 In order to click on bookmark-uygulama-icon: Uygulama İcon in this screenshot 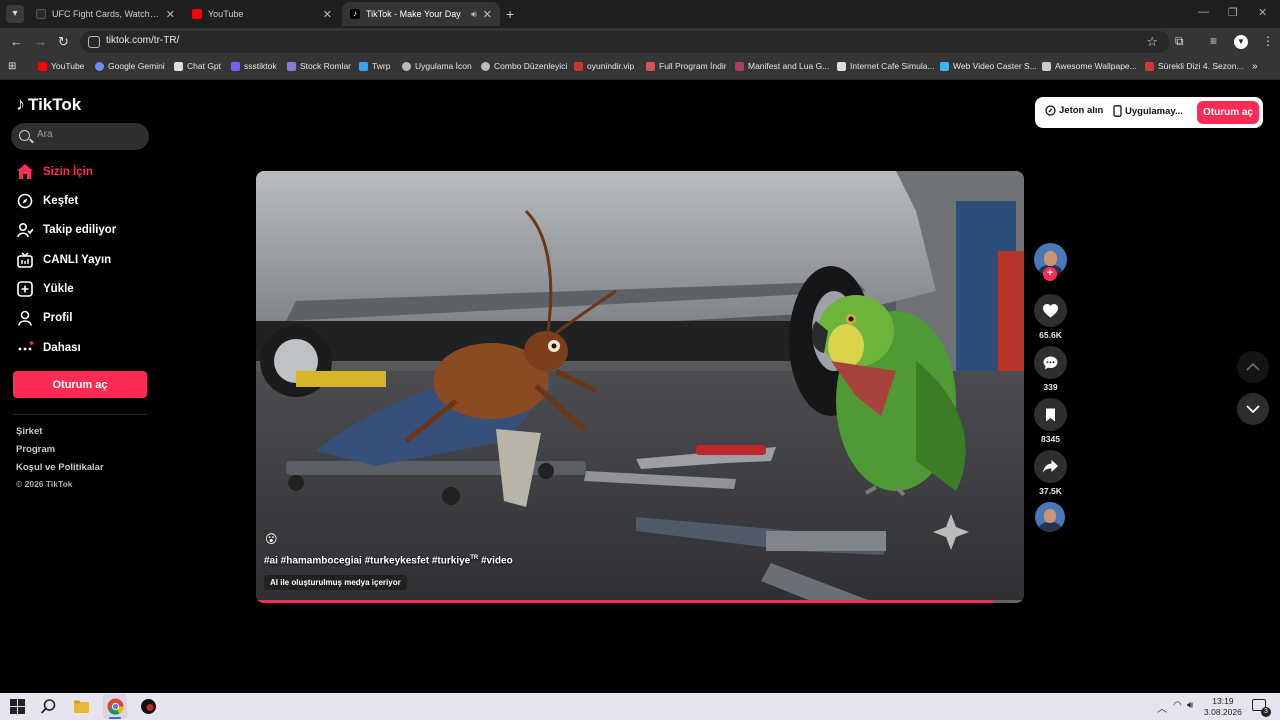, I will do `click(437, 66)`.